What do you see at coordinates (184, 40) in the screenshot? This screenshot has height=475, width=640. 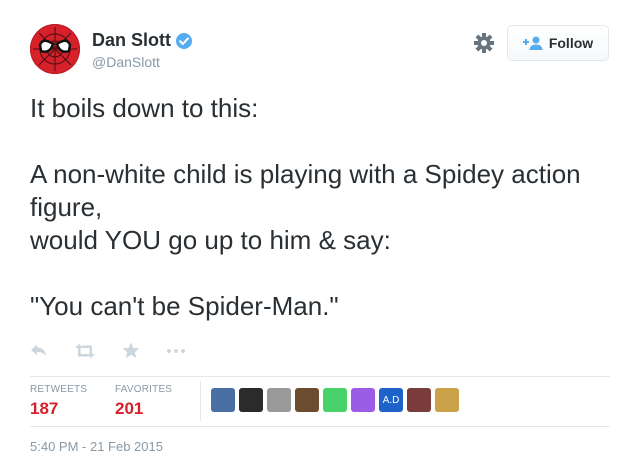 I see `verified-badge-icon` at bounding box center [184, 40].